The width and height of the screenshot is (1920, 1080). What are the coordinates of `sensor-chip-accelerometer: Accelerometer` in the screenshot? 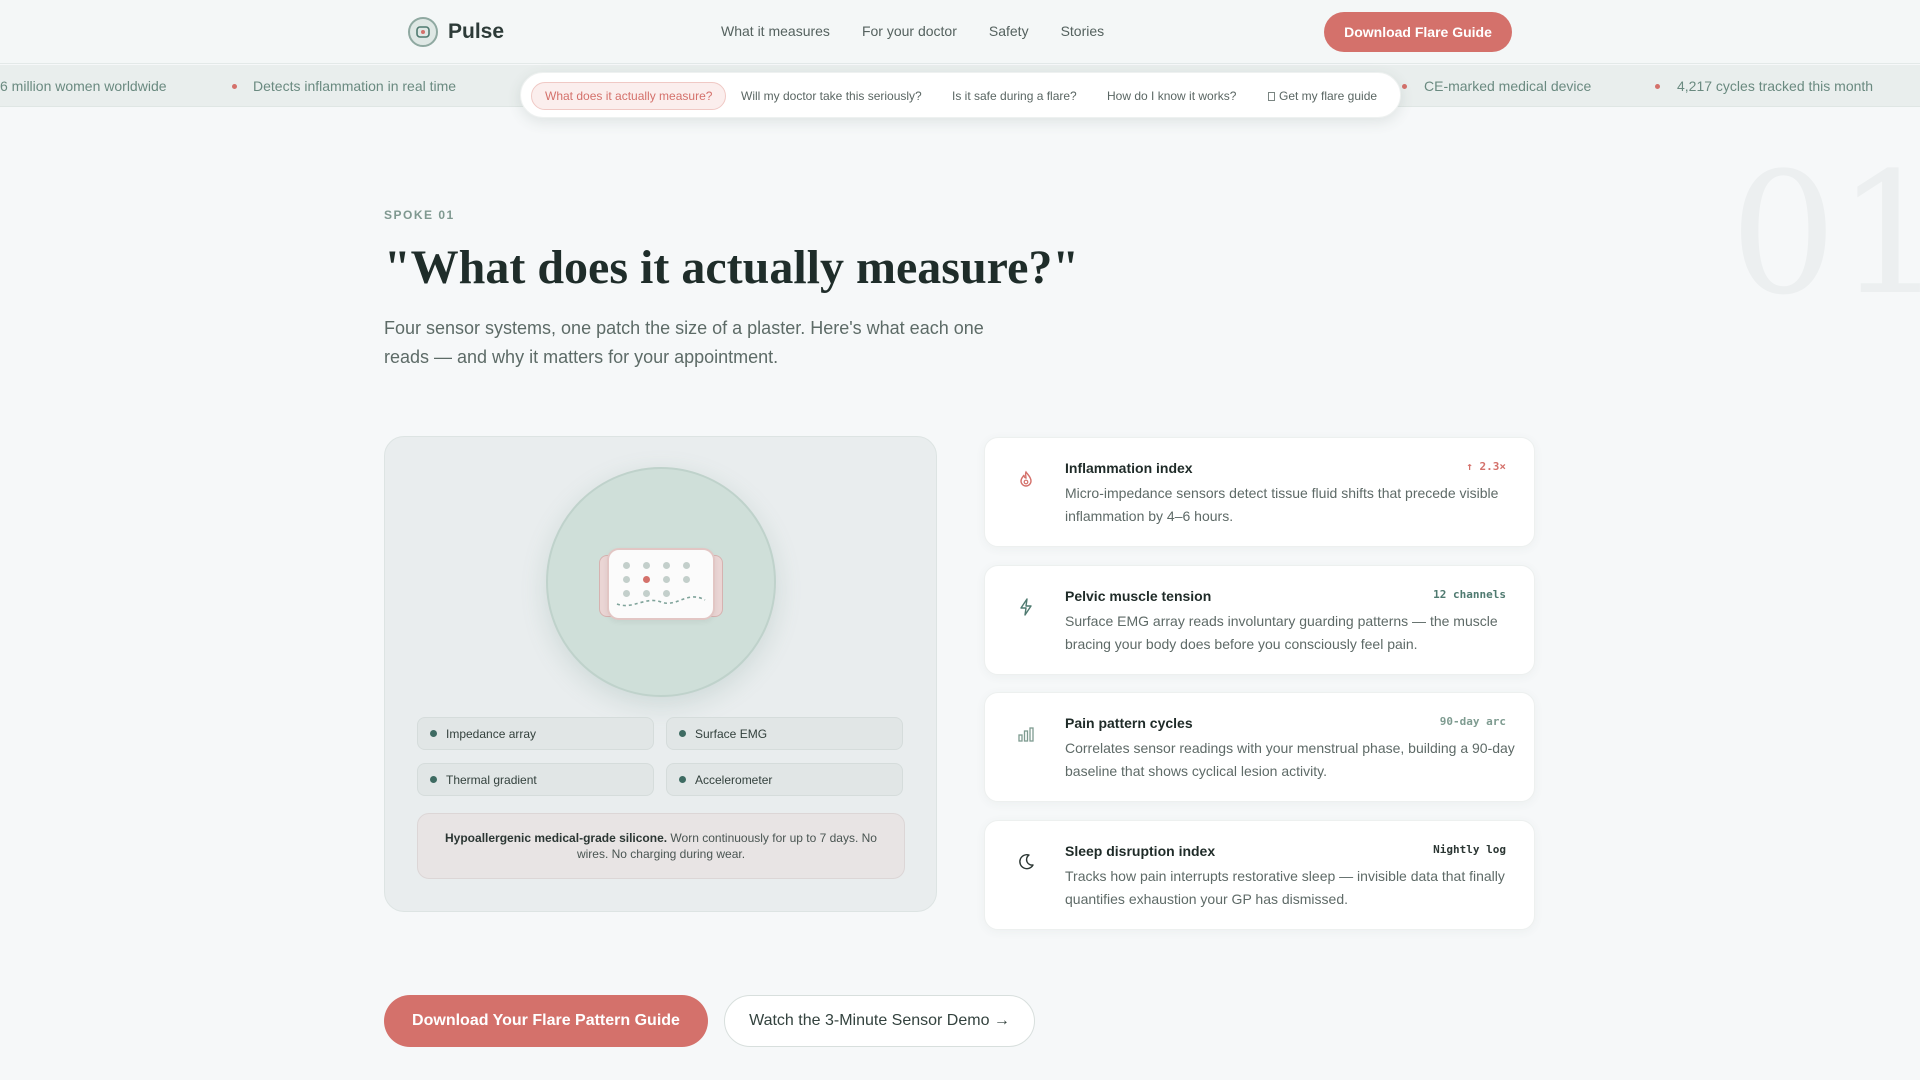 It's located at (784, 779).